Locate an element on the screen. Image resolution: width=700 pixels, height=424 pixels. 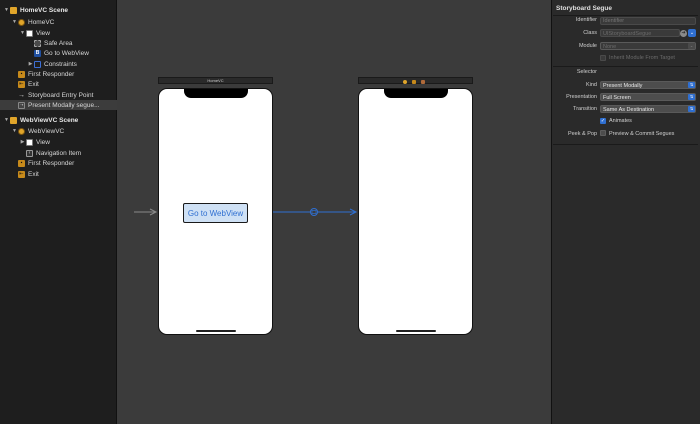
outline-item: ▶ Constraints is located at coordinates (58, 64).